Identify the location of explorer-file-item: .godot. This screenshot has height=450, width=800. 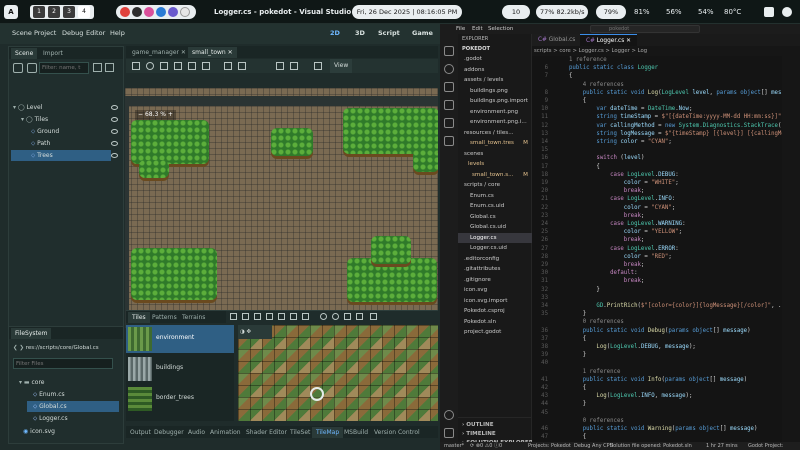
(497, 59).